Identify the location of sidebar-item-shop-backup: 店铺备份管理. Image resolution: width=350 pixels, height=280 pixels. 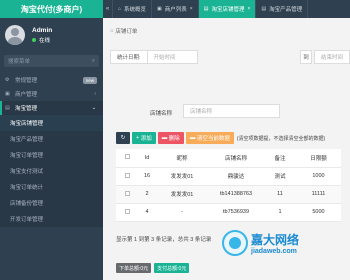
(51, 203).